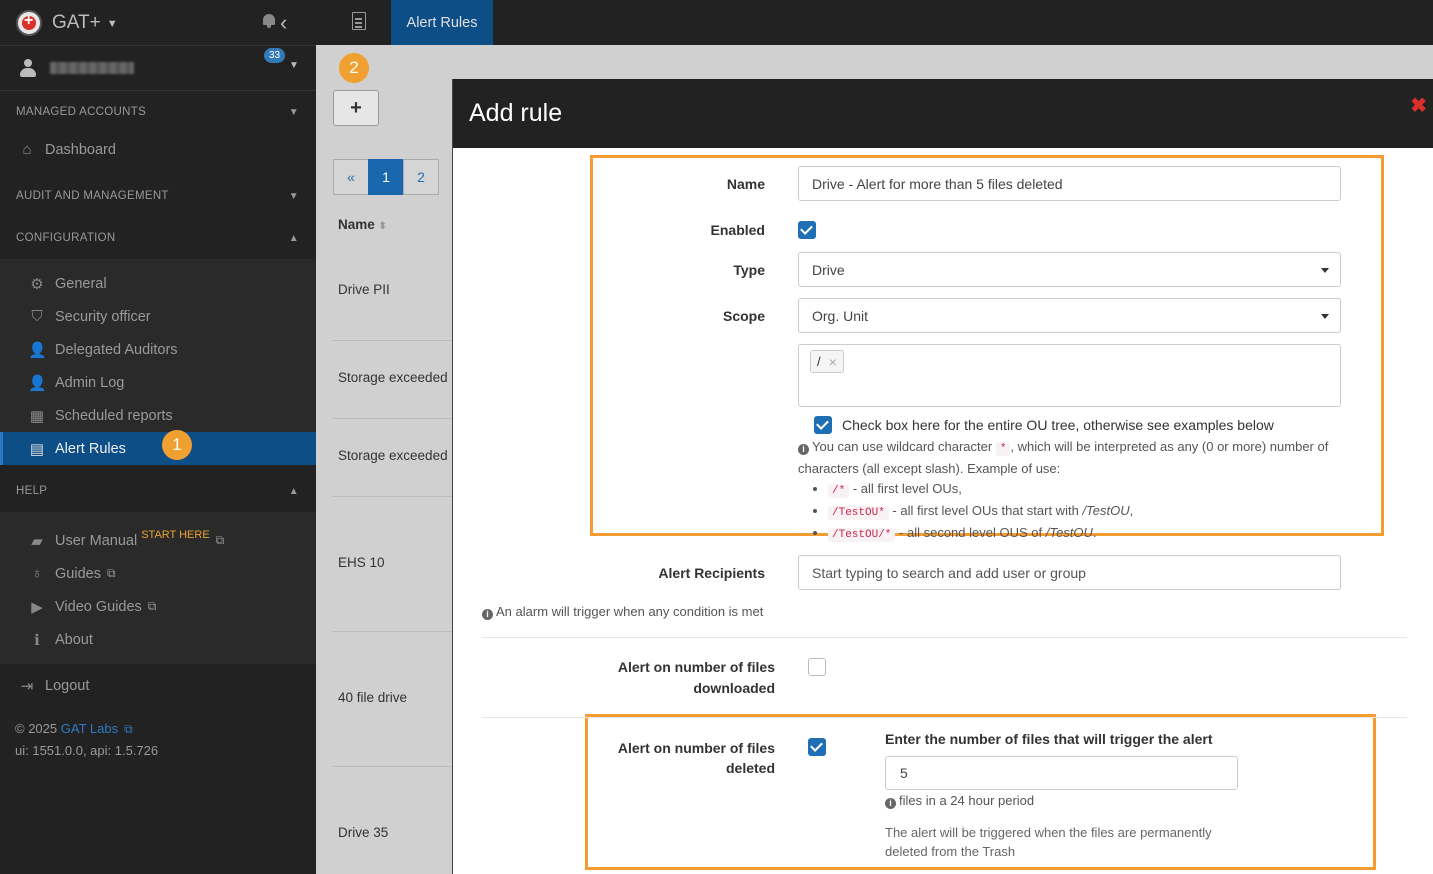  I want to click on sidebar-item-label: About, so click(74, 639).